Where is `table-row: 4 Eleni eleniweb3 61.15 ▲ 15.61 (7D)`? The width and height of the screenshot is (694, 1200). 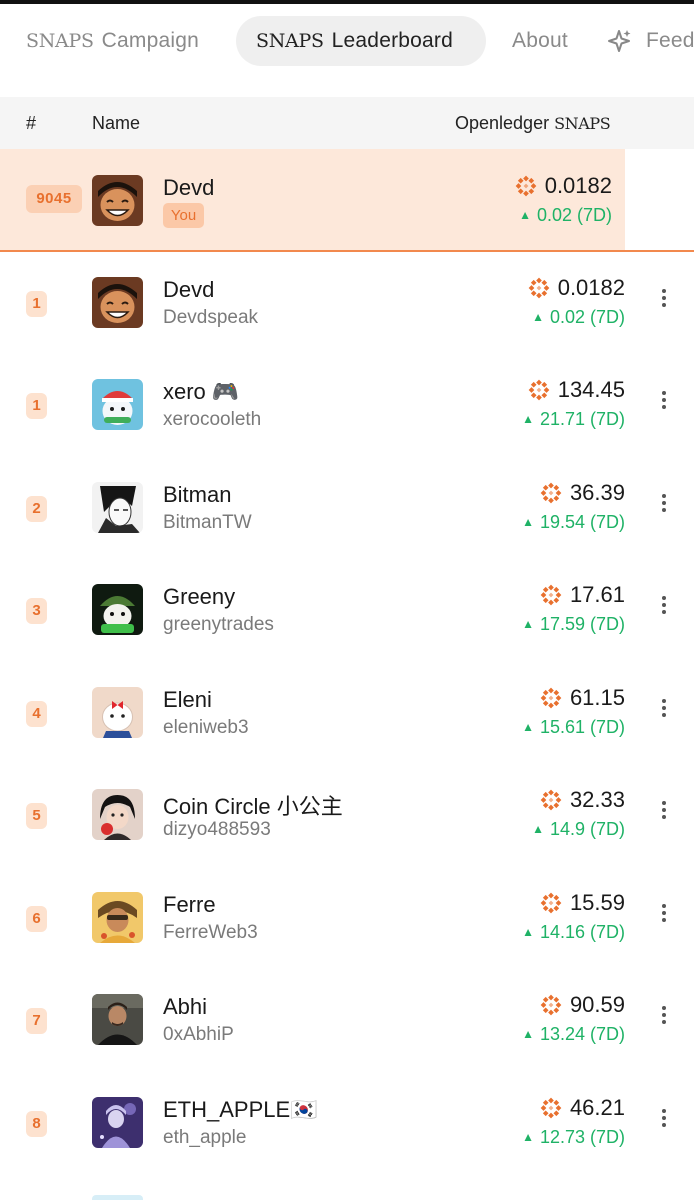 table-row: 4 Eleni eleniweb3 61.15 ▲ 15.61 (7D) is located at coordinates (347, 712).